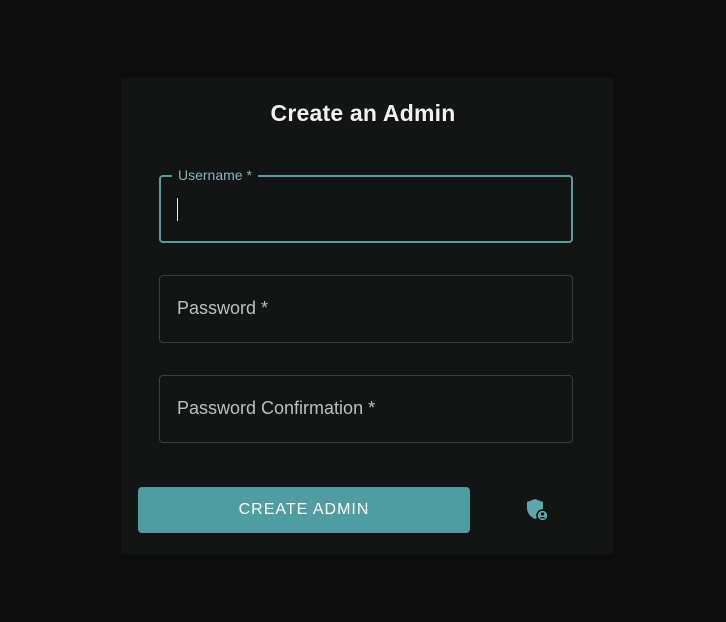 Image resolution: width=726 pixels, height=622 pixels. Describe the element at coordinates (215, 175) in the screenshot. I see `username-label: Username *` at that location.